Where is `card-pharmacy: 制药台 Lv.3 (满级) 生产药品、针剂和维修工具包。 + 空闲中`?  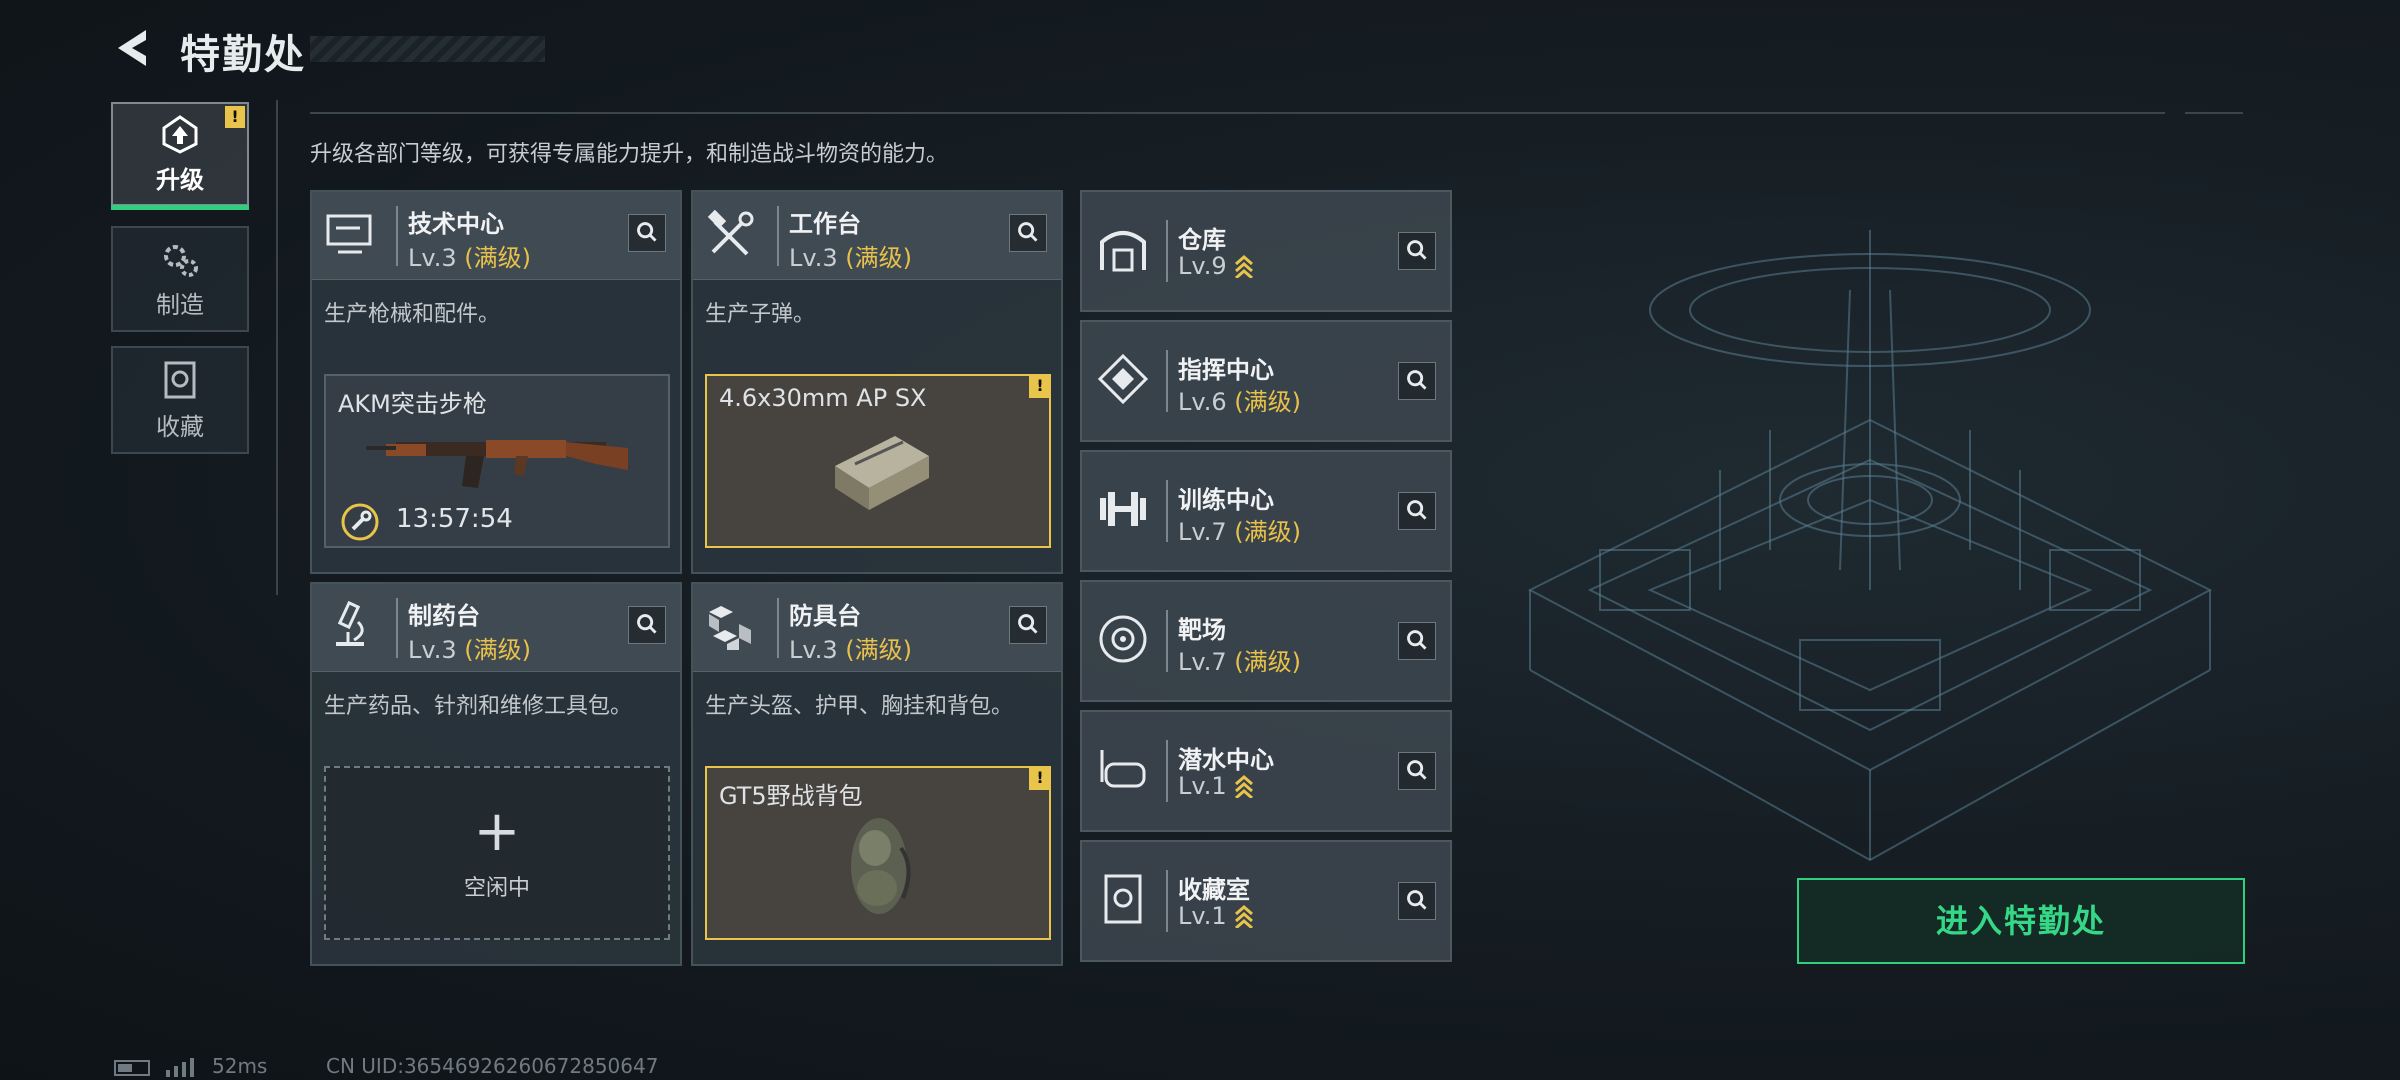
card-pharmacy: 制药台 Lv.3 (满级) 生产药品、针剂和维修工具包。 + 空闲中 is located at coordinates (496, 774).